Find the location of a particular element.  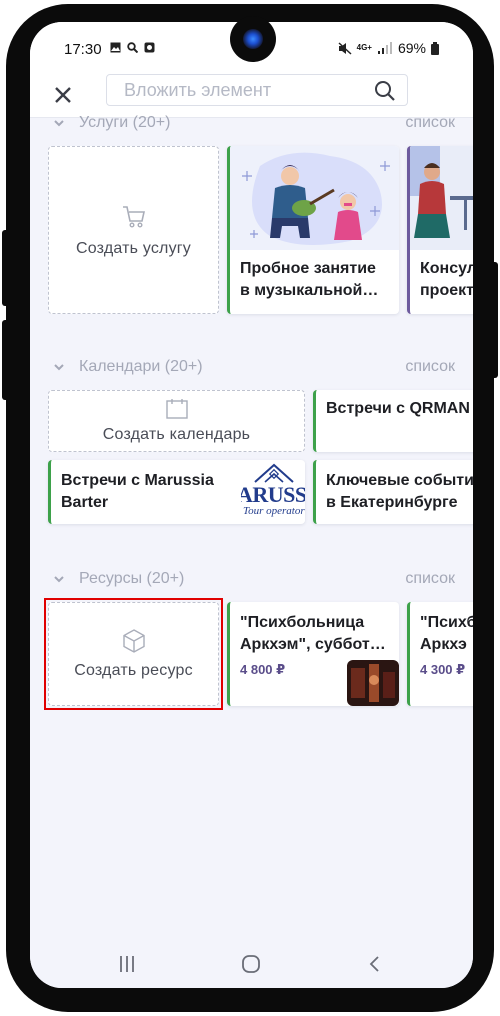

create-calendar-label: Создать календарь is located at coordinates (176, 434).